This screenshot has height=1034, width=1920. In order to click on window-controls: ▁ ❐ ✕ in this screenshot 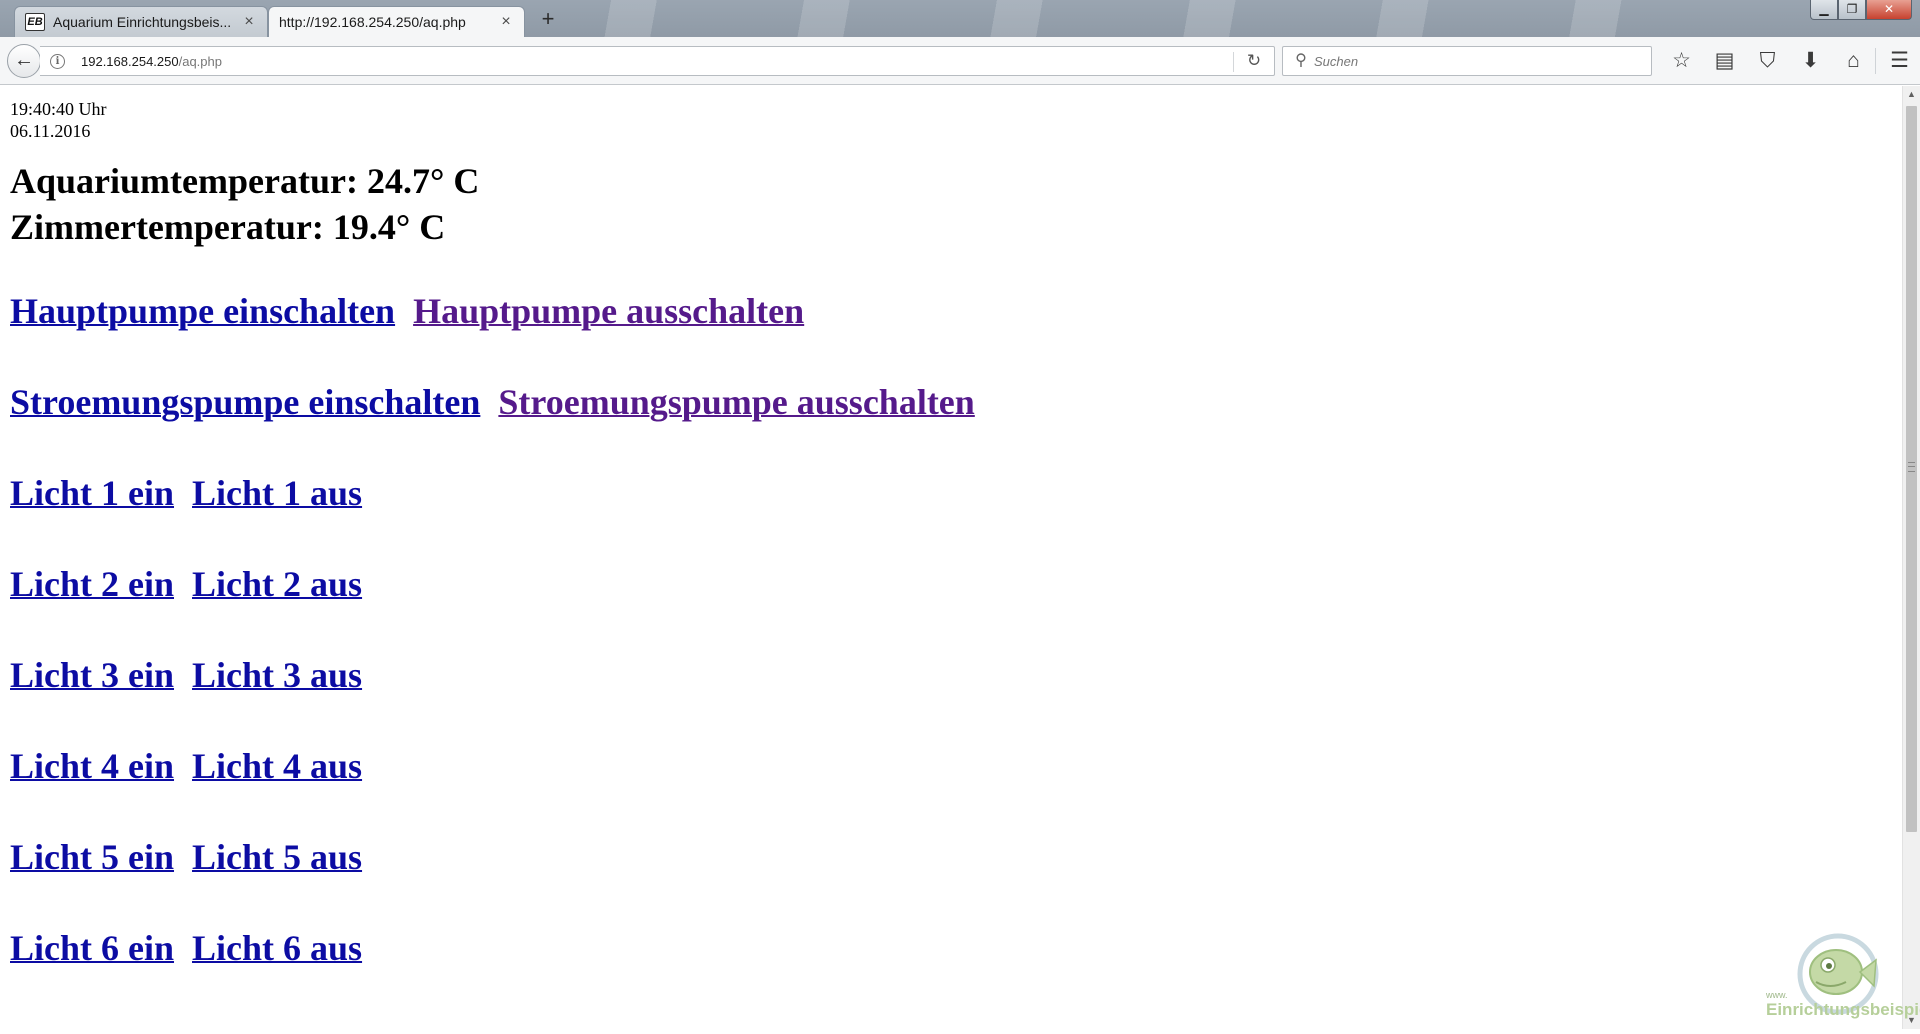, I will do `click(1861, 10)`.